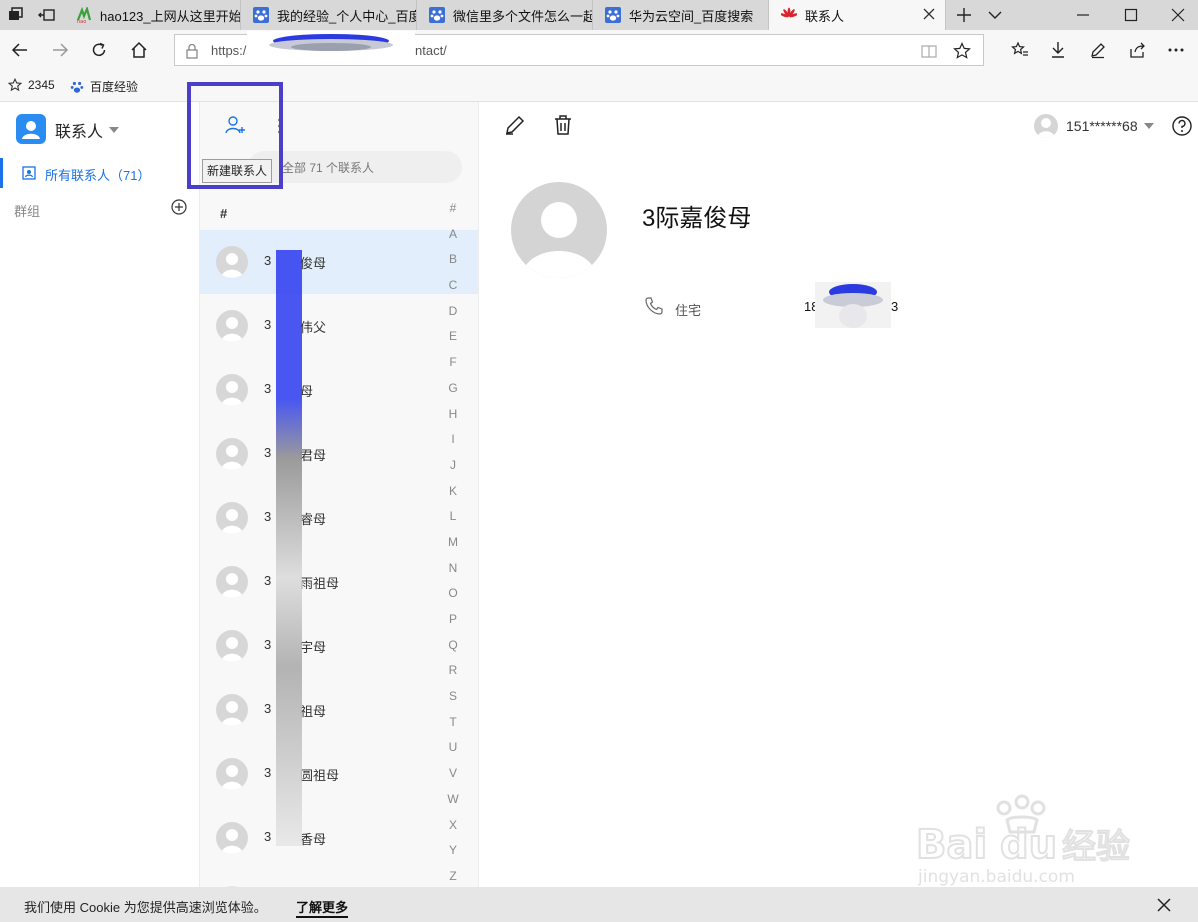 Image resolution: width=1198 pixels, height=922 pixels. Describe the element at coordinates (339, 454) in the screenshot. I see `contact-row: 3 君母` at that location.